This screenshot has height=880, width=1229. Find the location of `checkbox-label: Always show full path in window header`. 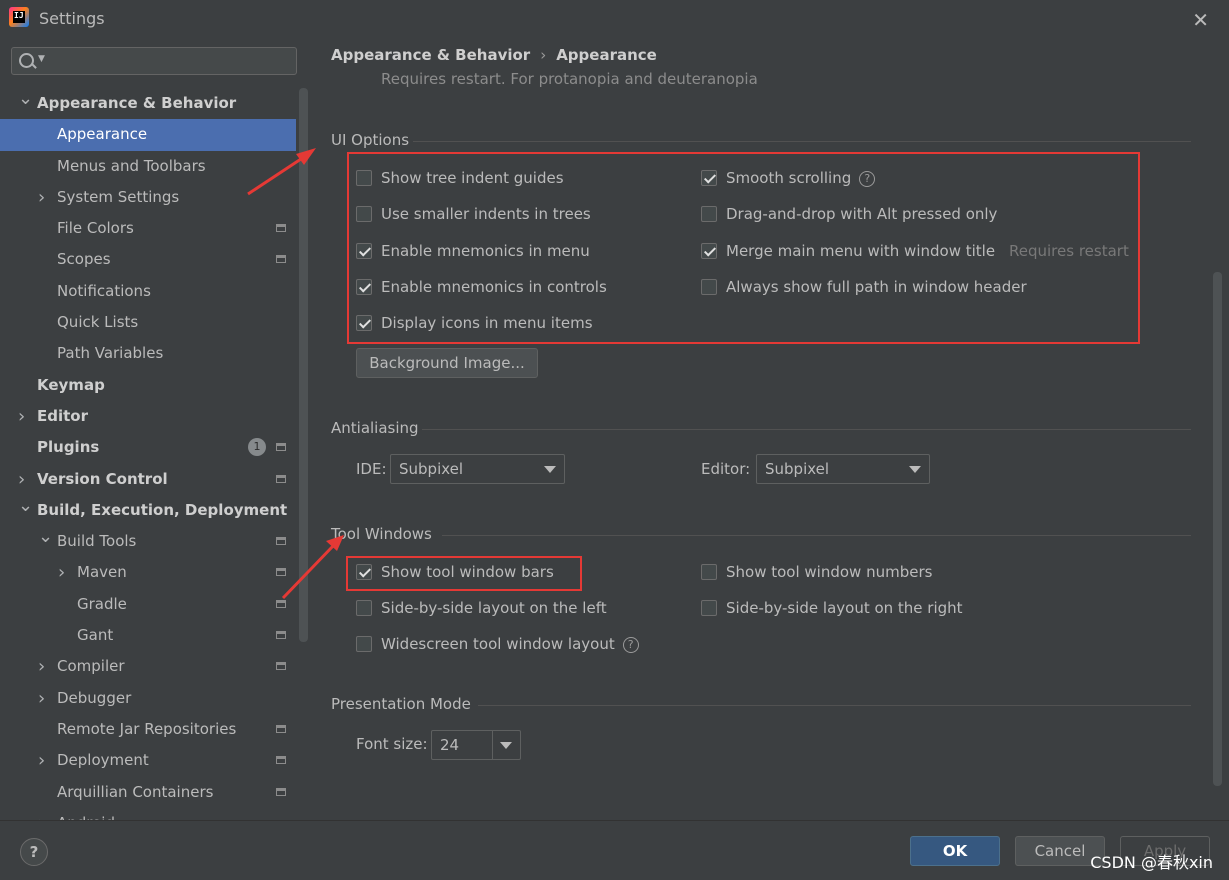

checkbox-label: Always show full path in window header is located at coordinates (876, 287).